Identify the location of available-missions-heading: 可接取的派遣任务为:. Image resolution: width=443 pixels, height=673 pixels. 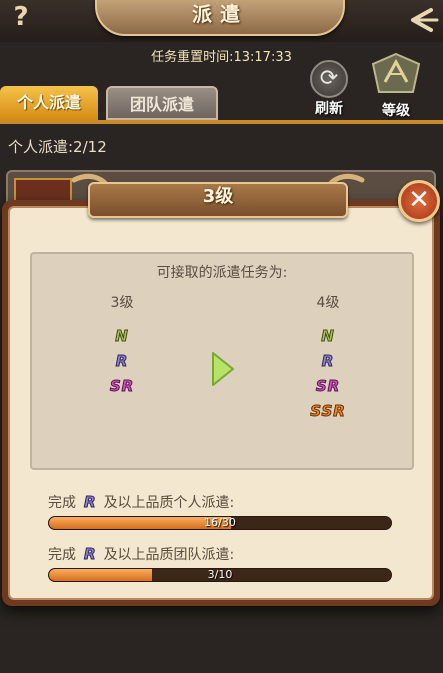
(222, 273).